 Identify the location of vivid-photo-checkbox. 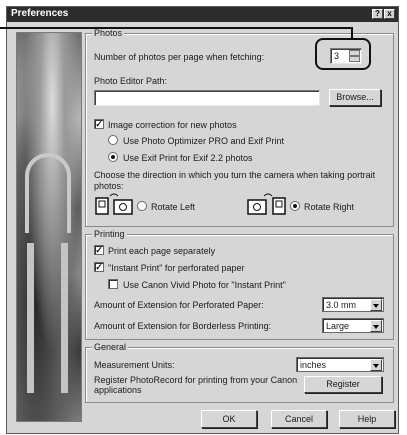
(113, 284).